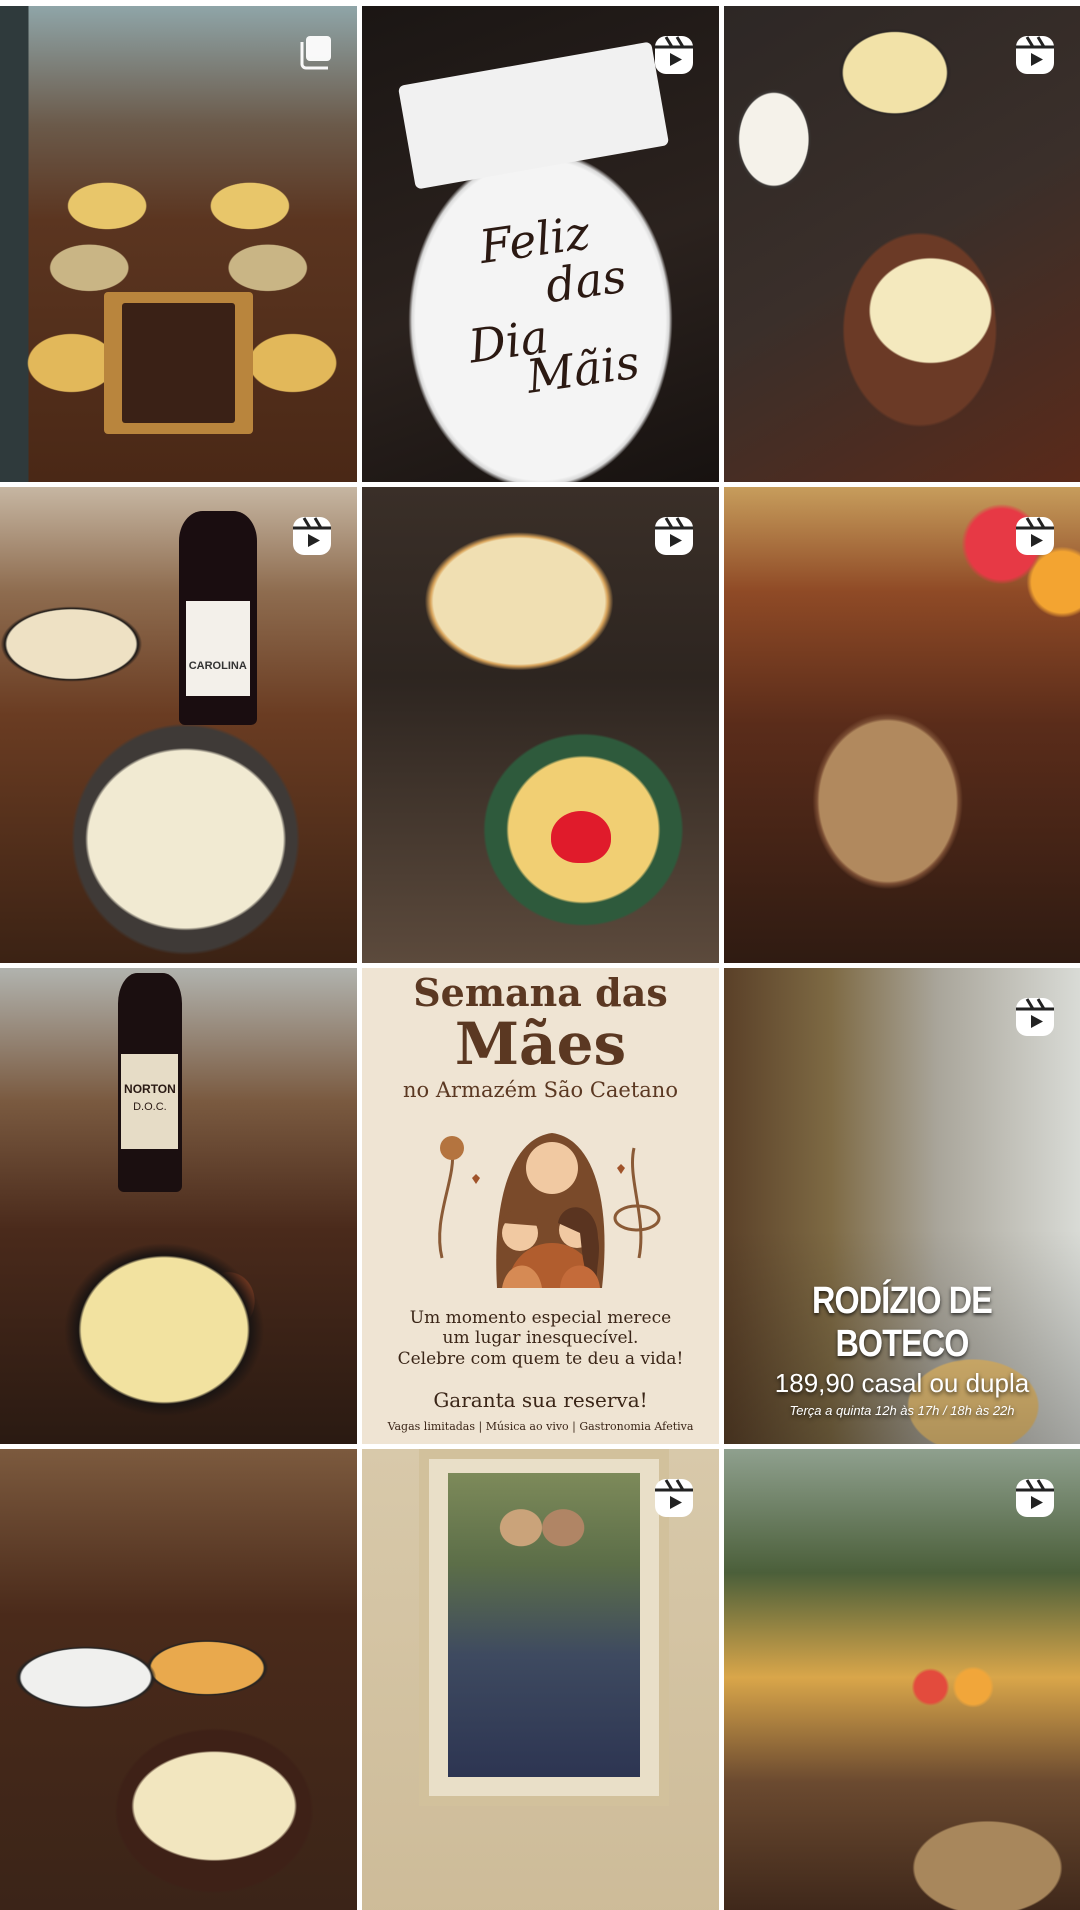  I want to click on plate-lettering: Feliz das Dia Mãis, so click(554, 305).